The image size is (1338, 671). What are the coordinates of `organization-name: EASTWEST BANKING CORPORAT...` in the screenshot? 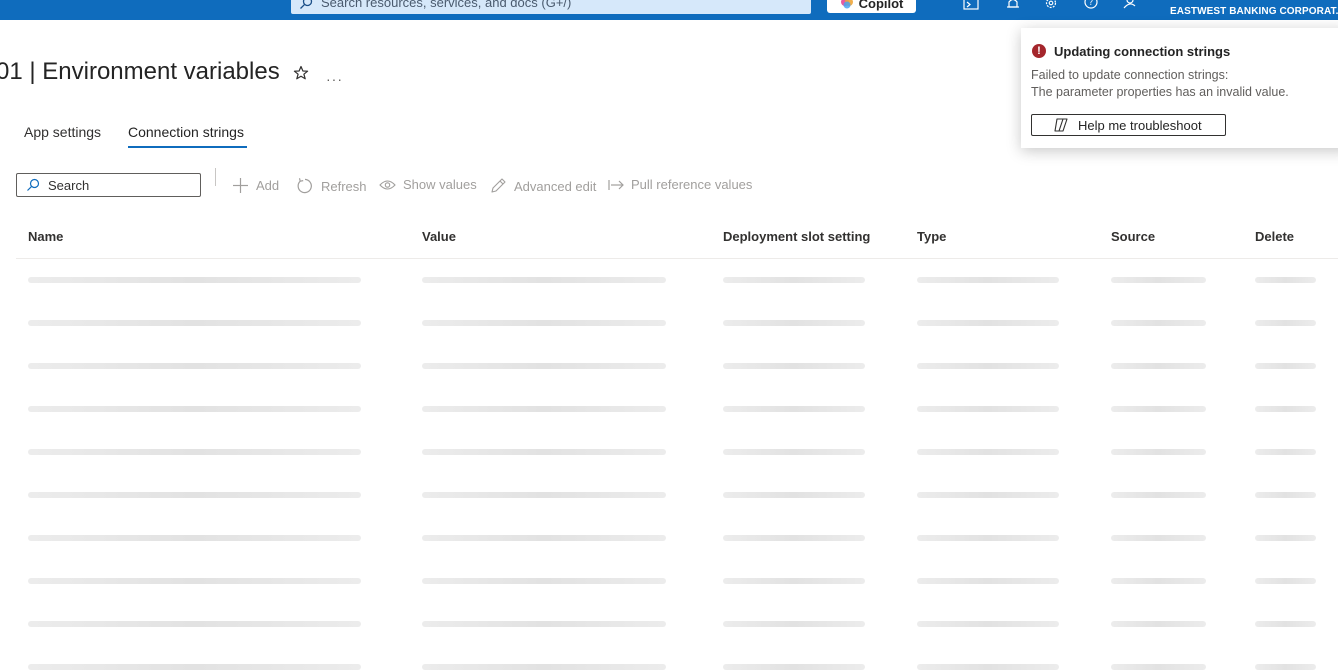 It's located at (1254, 11).